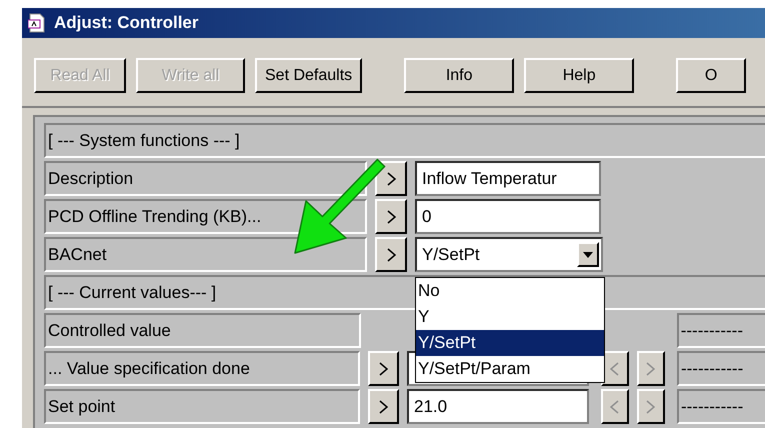  What do you see at coordinates (459, 75) in the screenshot?
I see `toolbar-button: Info` at bounding box center [459, 75].